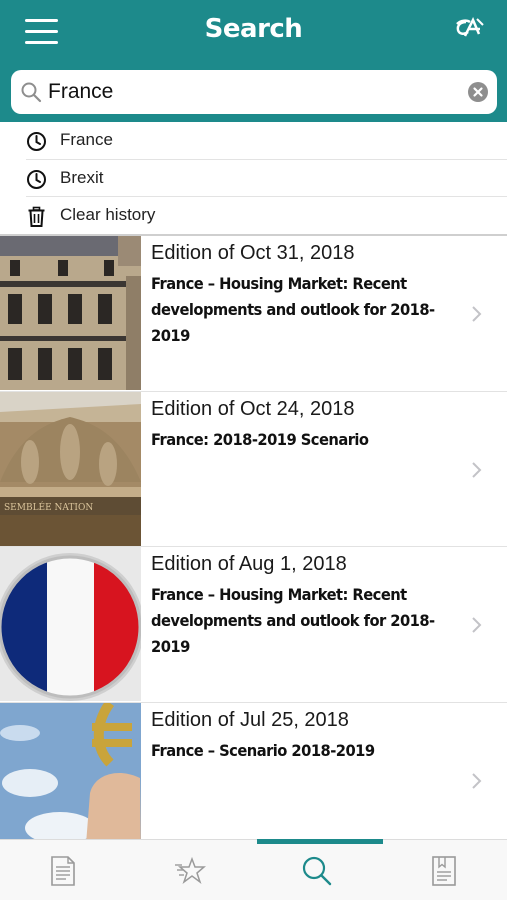 Image resolution: width=507 pixels, height=900 pixels. What do you see at coordinates (263, 750) in the screenshot?
I see `result-title: France – Scenario 2018-2019` at bounding box center [263, 750].